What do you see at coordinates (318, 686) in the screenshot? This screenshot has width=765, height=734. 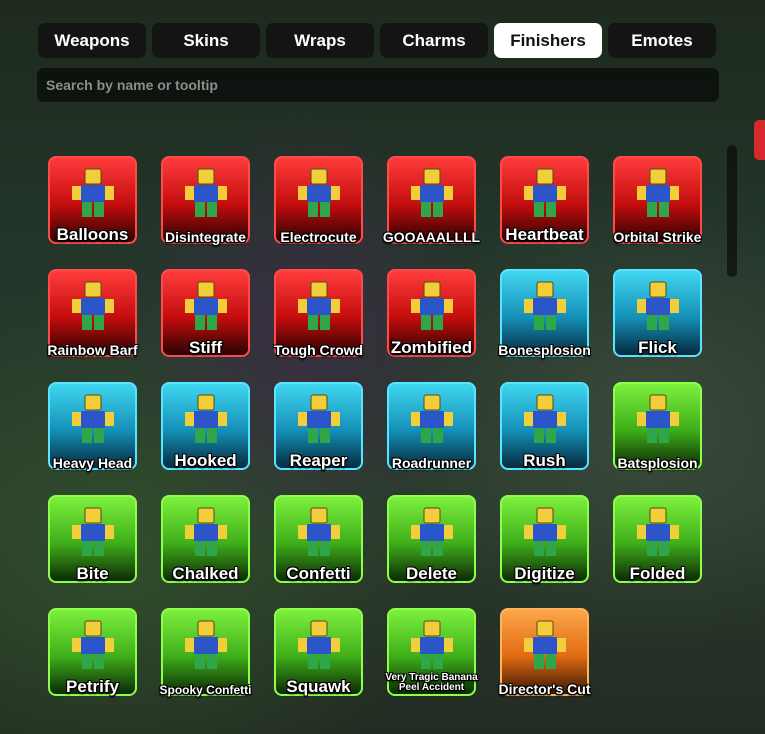 I see `finisher-label: Squawk` at bounding box center [318, 686].